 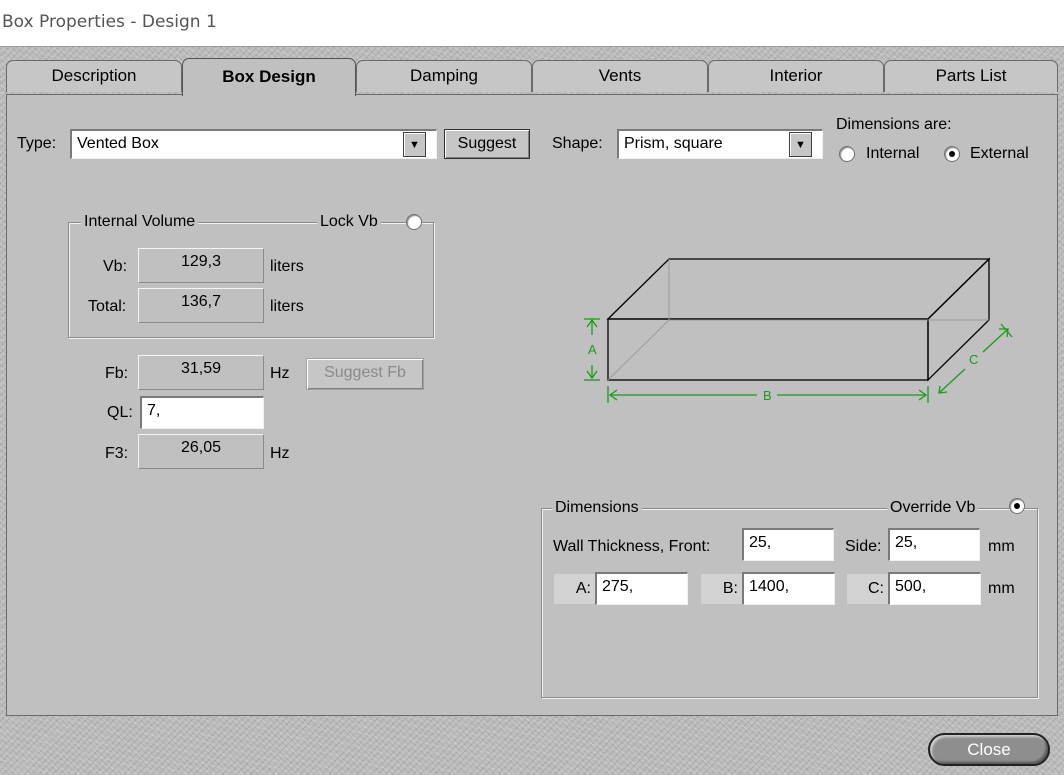 What do you see at coordinates (867, 589) in the screenshot?
I see `c-label: C:` at bounding box center [867, 589].